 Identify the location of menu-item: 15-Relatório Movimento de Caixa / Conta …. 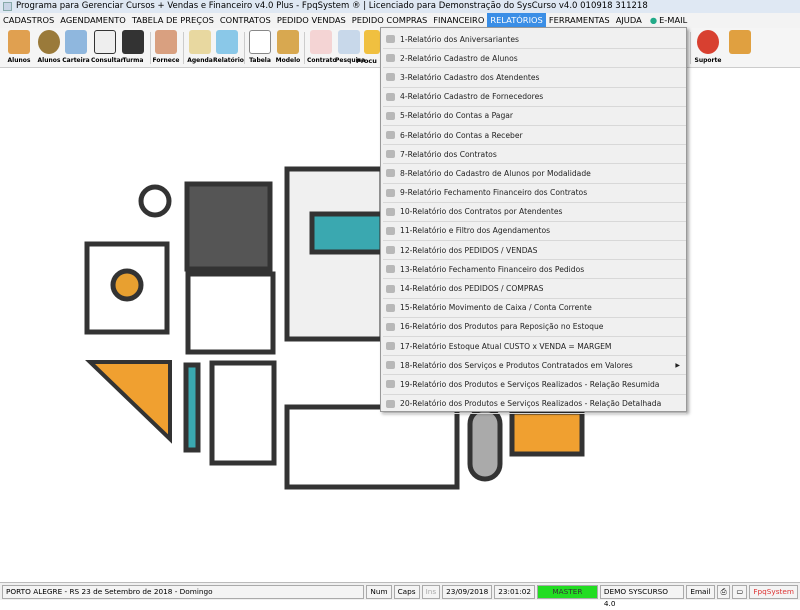
(534, 308).